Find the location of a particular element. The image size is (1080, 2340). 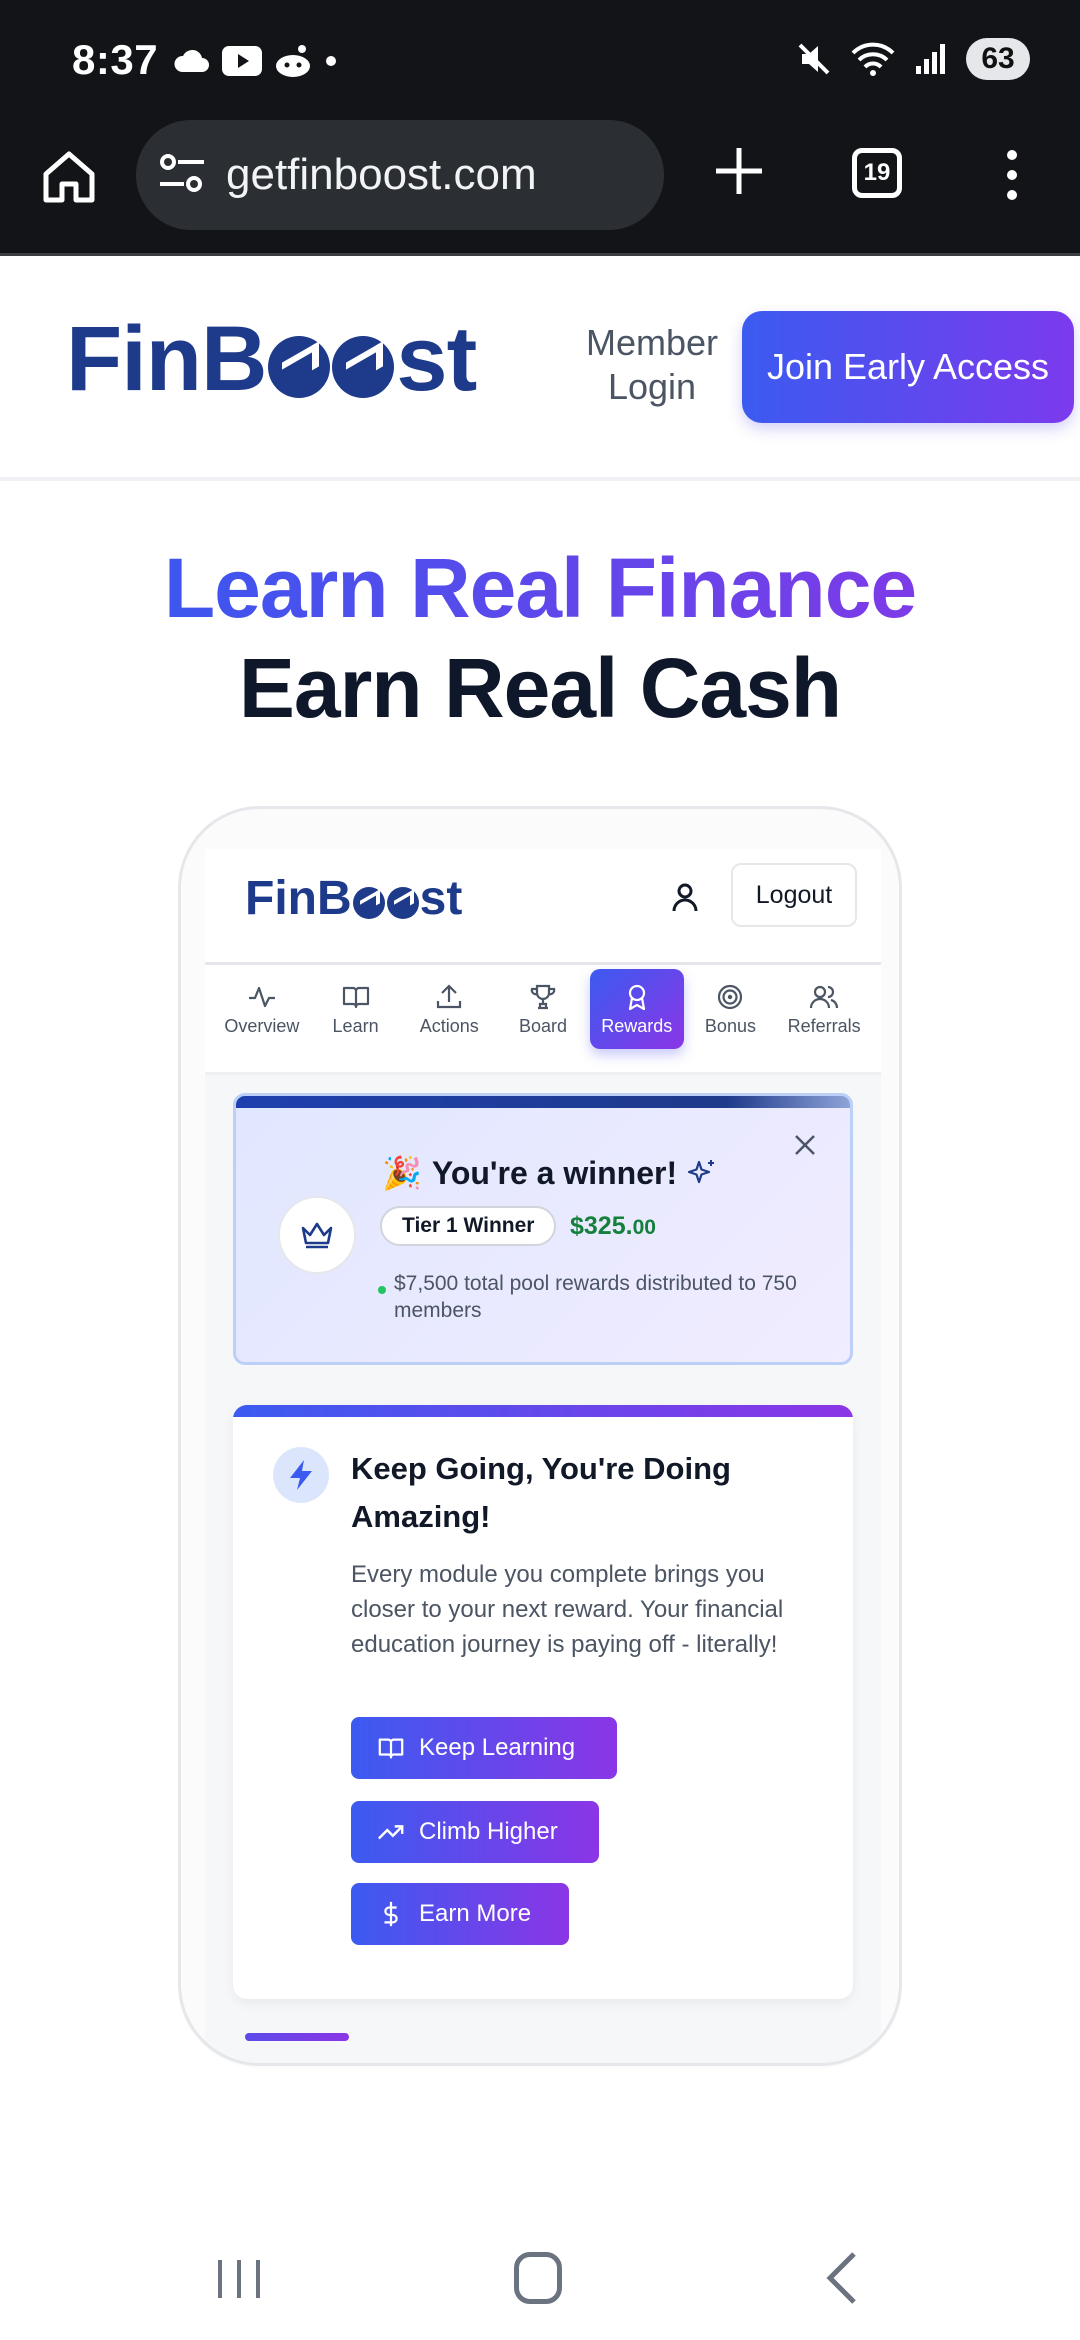

signal-icon is located at coordinates (930, 59).